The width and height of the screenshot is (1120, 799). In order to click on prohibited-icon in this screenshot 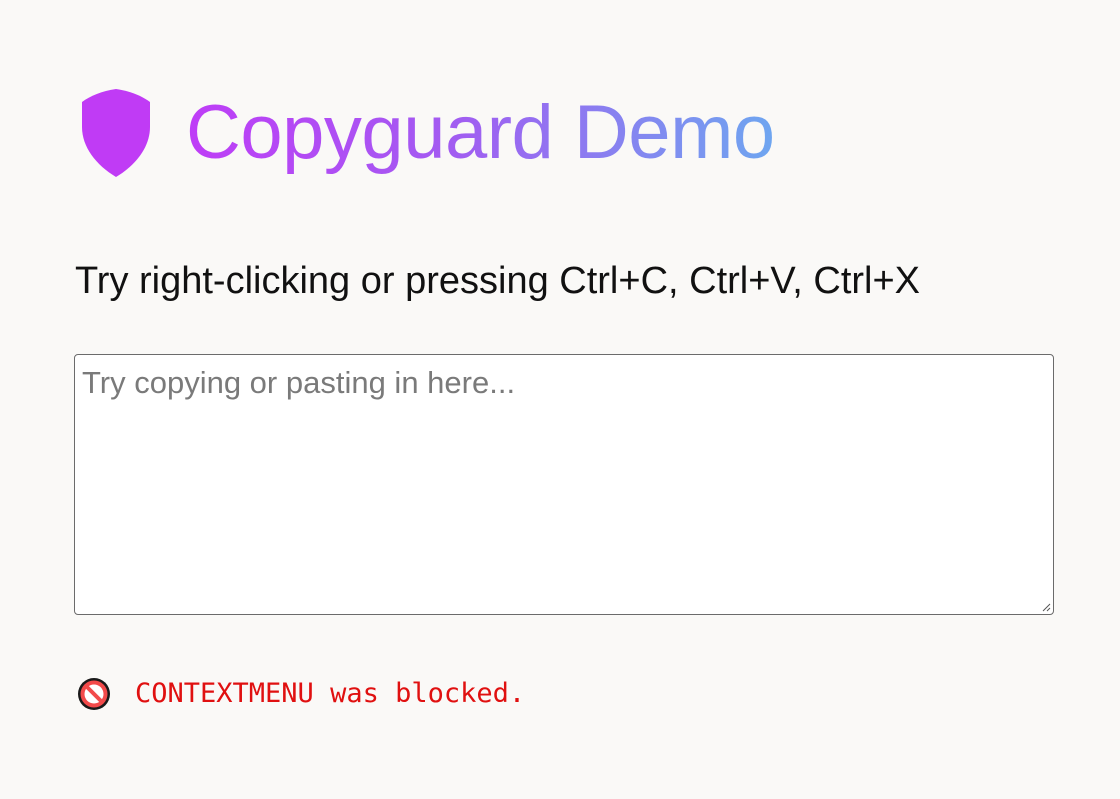, I will do `click(94, 694)`.